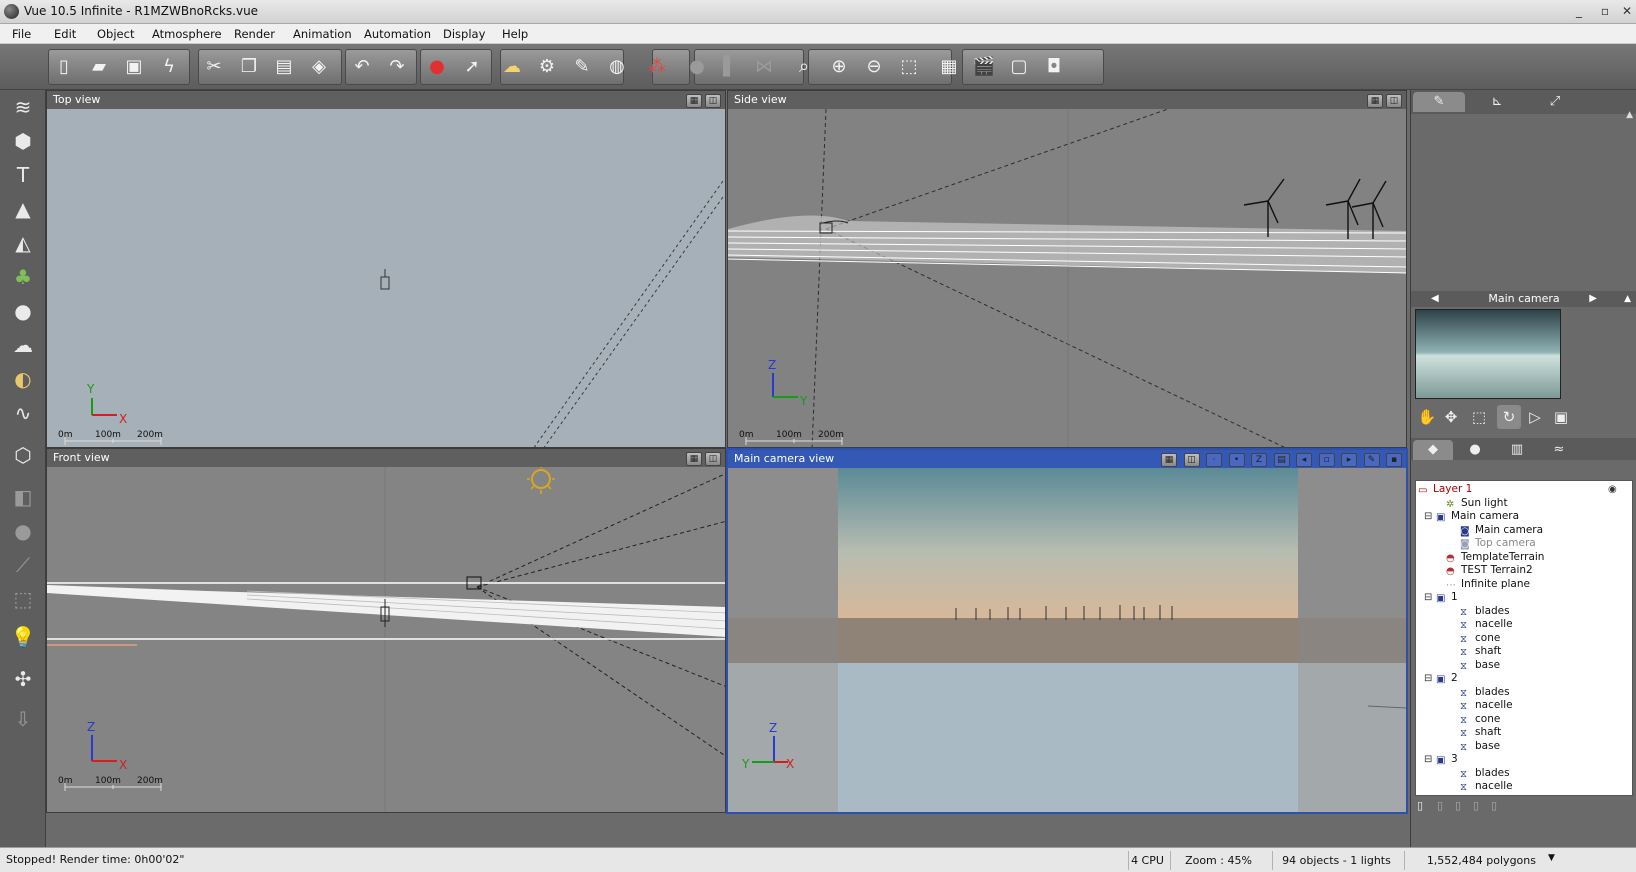 This screenshot has width=1636, height=872. What do you see at coordinates (839, 67) in the screenshot?
I see `zoom-in-button: ⊕` at bounding box center [839, 67].